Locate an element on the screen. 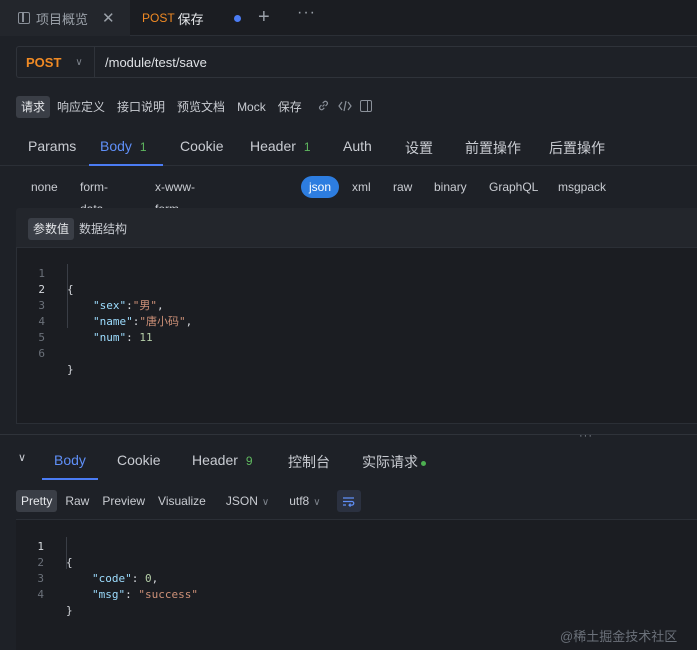 The width and height of the screenshot is (697, 650). save-button: 保存 is located at coordinates (290, 107).